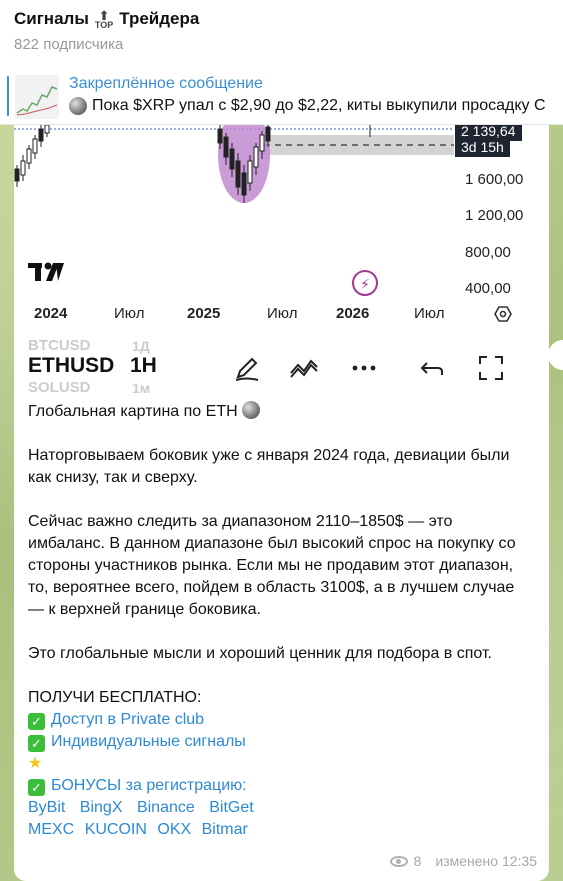 The image size is (563, 881). What do you see at coordinates (141, 346) in the screenshot?
I see `ghost-timeframe-top: 1Д` at bounding box center [141, 346].